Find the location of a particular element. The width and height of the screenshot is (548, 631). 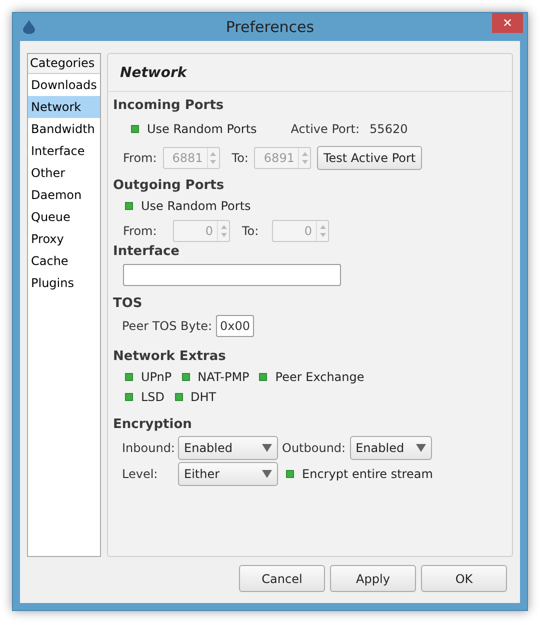

checkbox-label: NAT-PMP is located at coordinates (224, 377).